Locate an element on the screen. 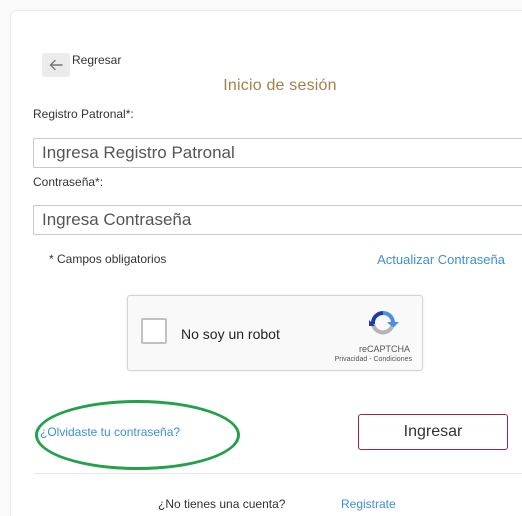 This screenshot has height=516, width=522. registro-patronal-label: Registro Patronal*: is located at coordinates (83, 114).